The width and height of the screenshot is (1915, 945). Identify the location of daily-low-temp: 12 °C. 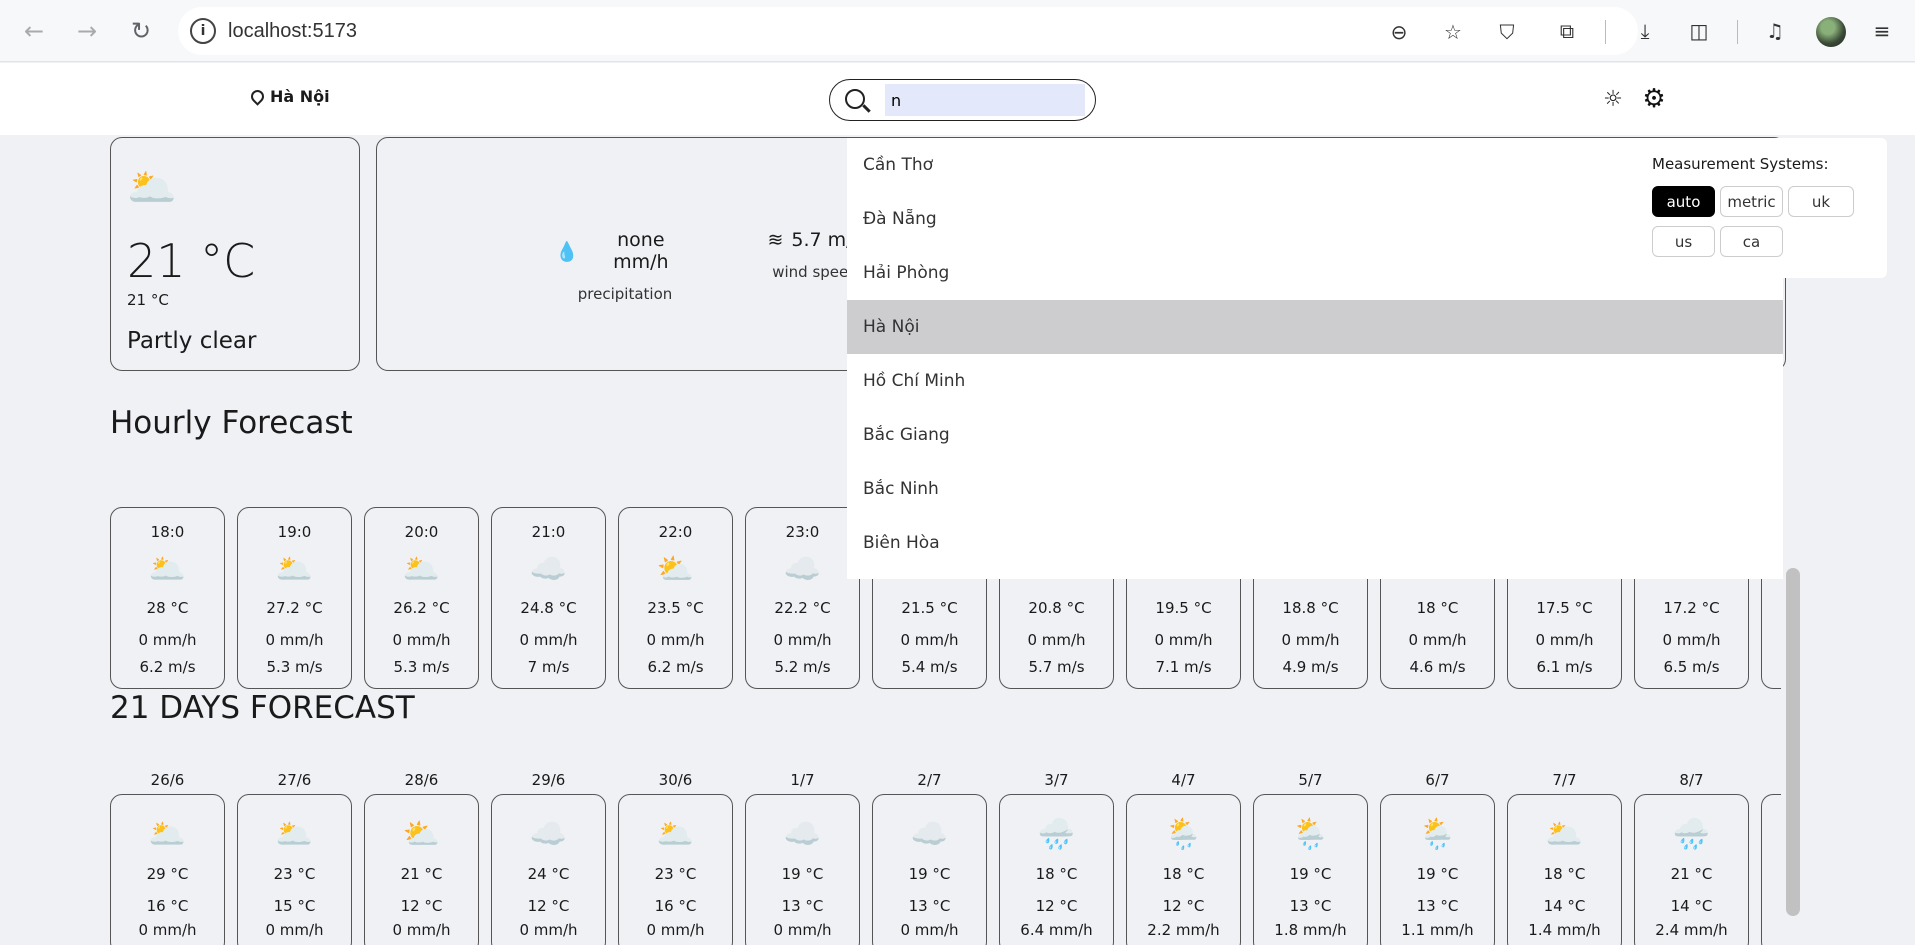
(548, 906).